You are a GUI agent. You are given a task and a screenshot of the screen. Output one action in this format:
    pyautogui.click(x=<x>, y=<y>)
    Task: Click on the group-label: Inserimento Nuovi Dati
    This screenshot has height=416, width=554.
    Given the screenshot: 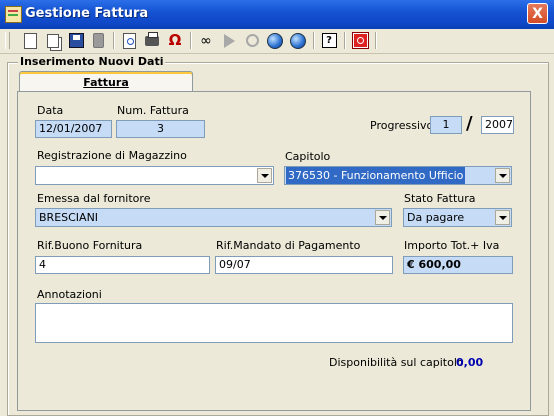 What is the action you would take?
    pyautogui.click(x=92, y=61)
    